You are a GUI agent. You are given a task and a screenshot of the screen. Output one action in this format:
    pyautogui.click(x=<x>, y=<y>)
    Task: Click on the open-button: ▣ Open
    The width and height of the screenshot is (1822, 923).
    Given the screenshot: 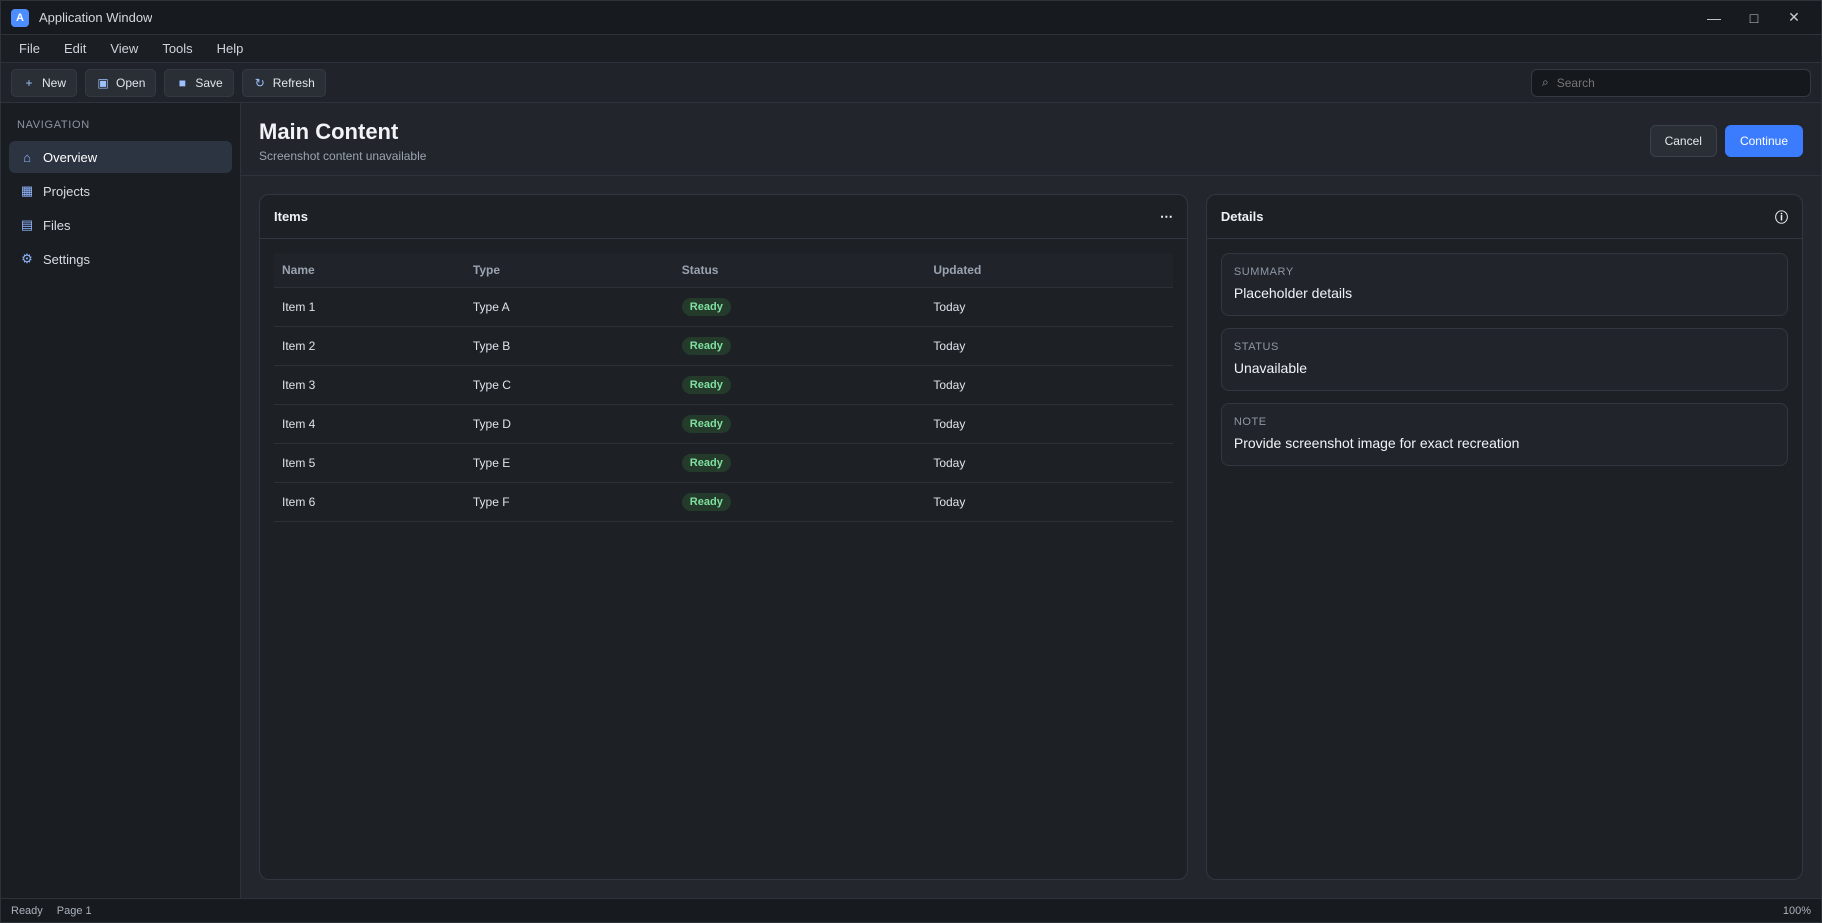 What is the action you would take?
    pyautogui.click(x=121, y=82)
    